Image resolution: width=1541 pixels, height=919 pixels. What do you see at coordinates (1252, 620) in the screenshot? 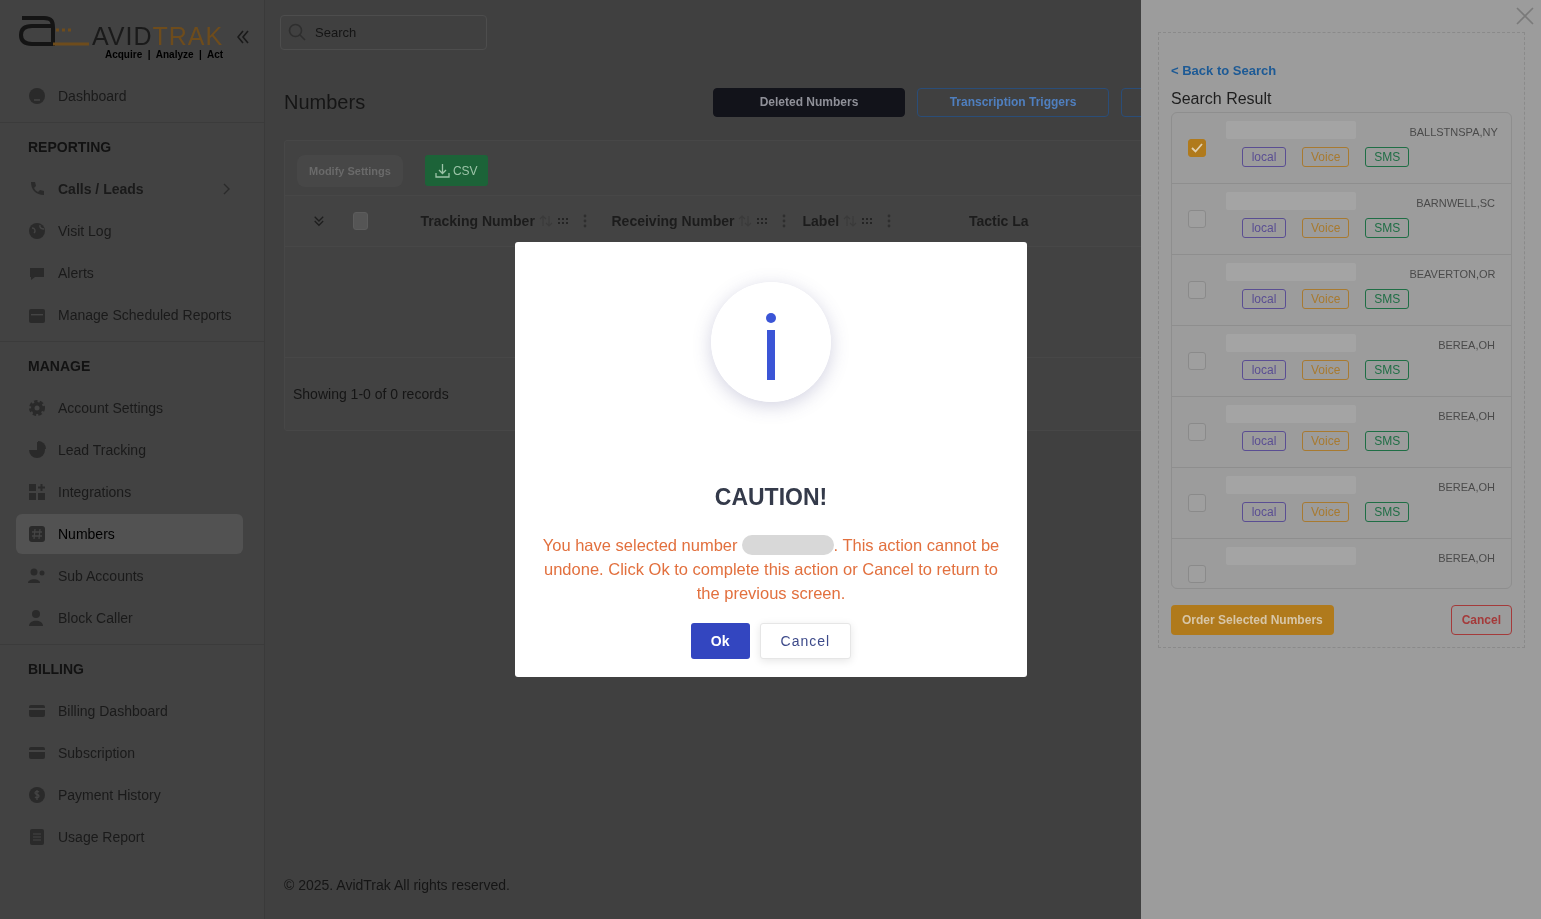
I see `order-button: Order Selected Numbers` at bounding box center [1252, 620].